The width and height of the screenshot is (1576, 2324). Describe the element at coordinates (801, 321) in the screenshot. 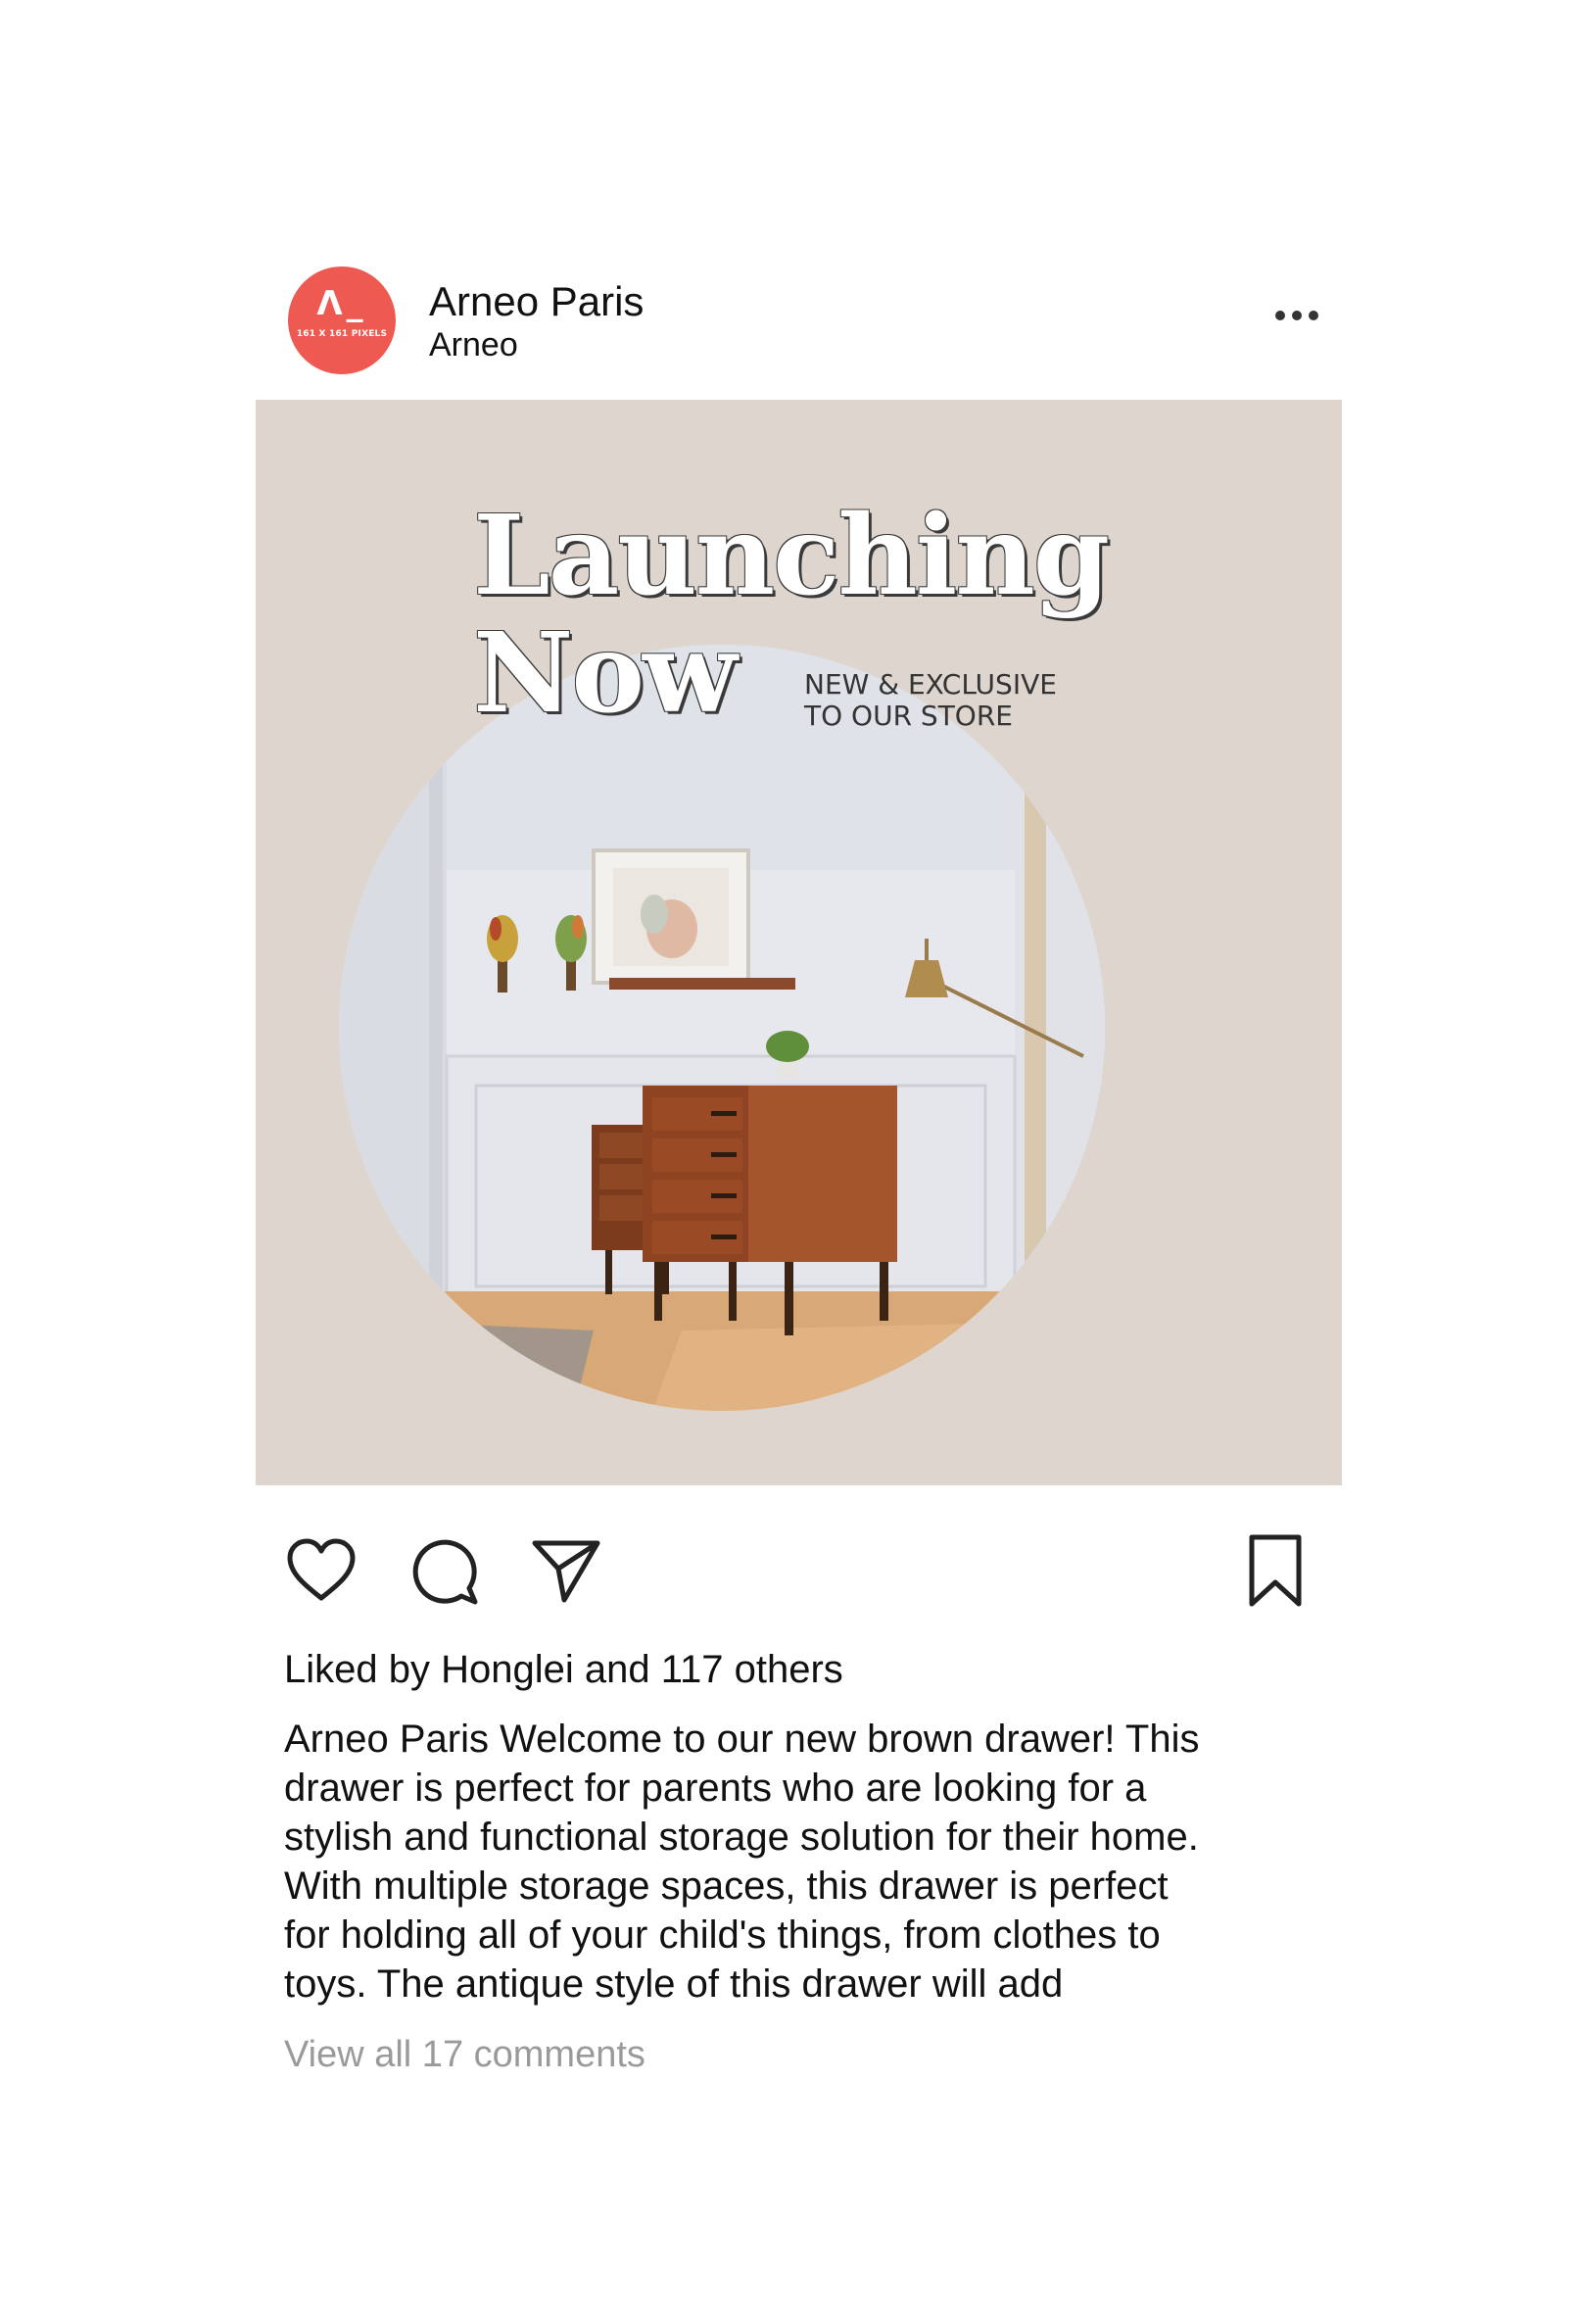

I see `post-header: Λ_ 161 X 161 PIXELS Arneo Paris Arneo` at that location.